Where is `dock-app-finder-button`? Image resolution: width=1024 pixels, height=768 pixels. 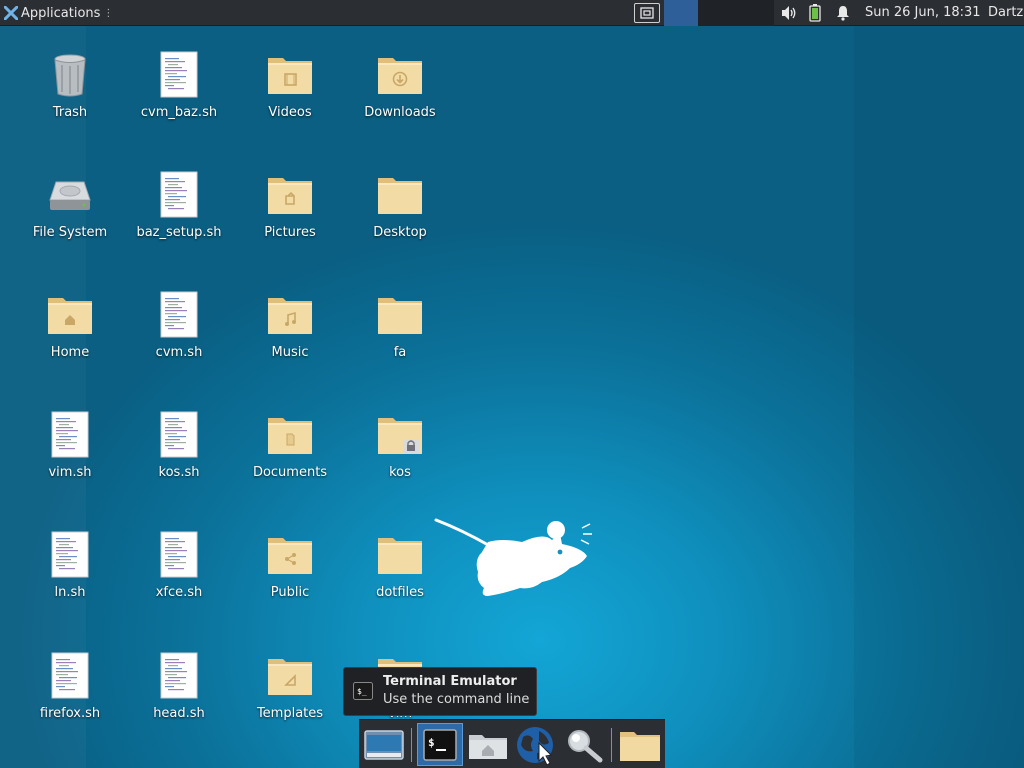
dock-app-finder-button is located at coordinates (584, 744).